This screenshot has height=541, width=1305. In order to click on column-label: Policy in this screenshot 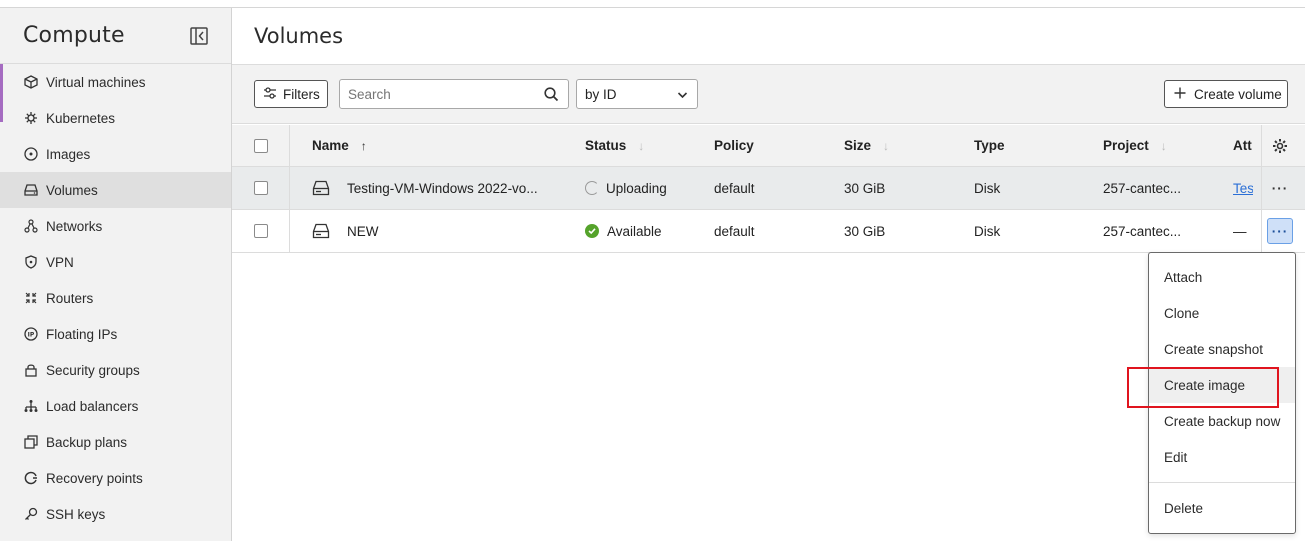, I will do `click(734, 145)`.